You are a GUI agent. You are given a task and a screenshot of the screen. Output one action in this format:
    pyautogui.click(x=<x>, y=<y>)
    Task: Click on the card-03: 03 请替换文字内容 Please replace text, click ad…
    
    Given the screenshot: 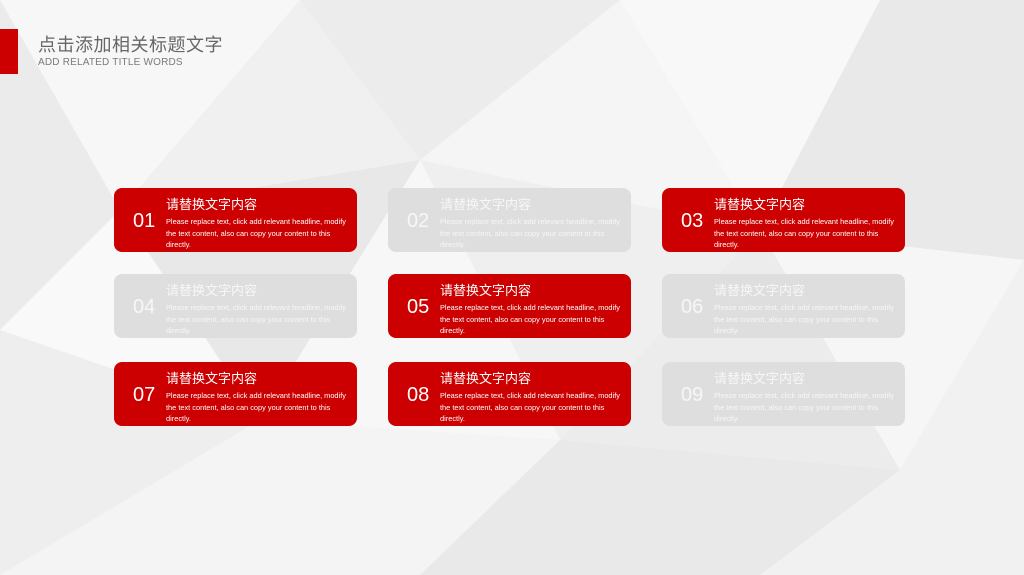 What is the action you would take?
    pyautogui.click(x=783, y=220)
    